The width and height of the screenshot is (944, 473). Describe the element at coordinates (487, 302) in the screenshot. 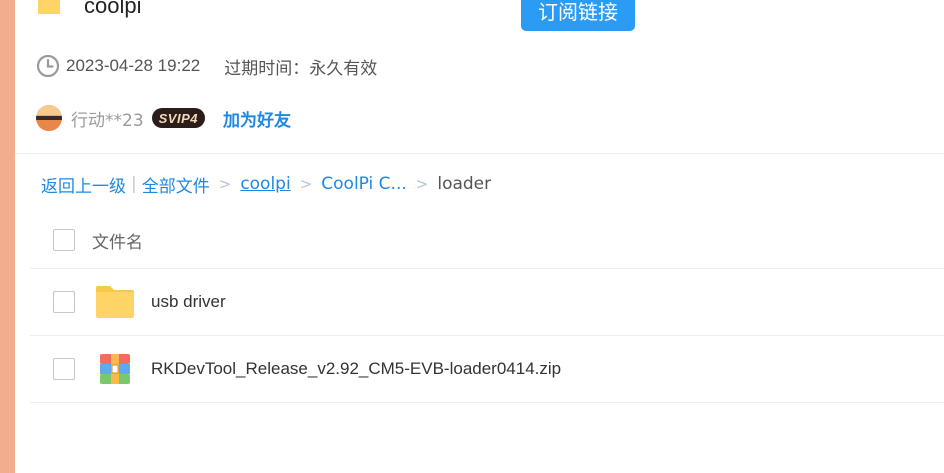

I see `file-row: usb driver` at that location.